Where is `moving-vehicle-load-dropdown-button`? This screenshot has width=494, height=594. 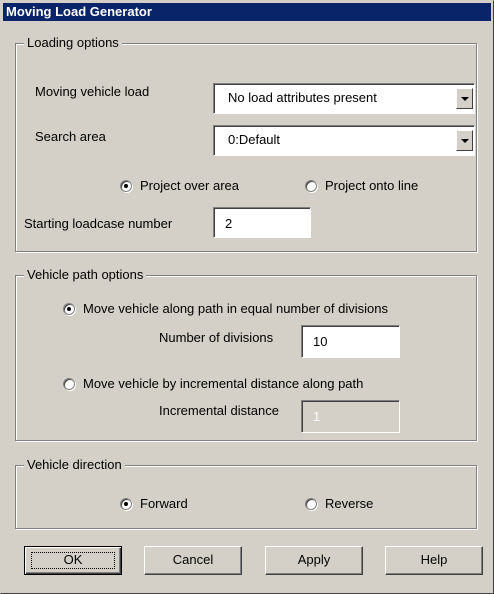 moving-vehicle-load-dropdown-button is located at coordinates (464, 98).